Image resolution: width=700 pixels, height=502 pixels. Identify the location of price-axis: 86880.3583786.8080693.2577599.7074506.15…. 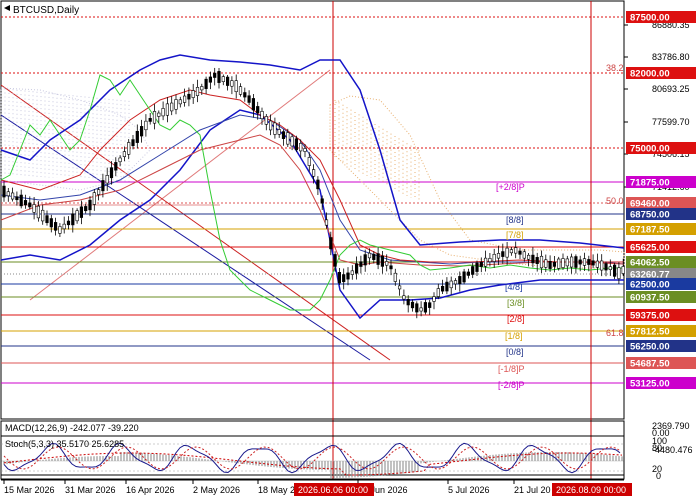
(660, 200).